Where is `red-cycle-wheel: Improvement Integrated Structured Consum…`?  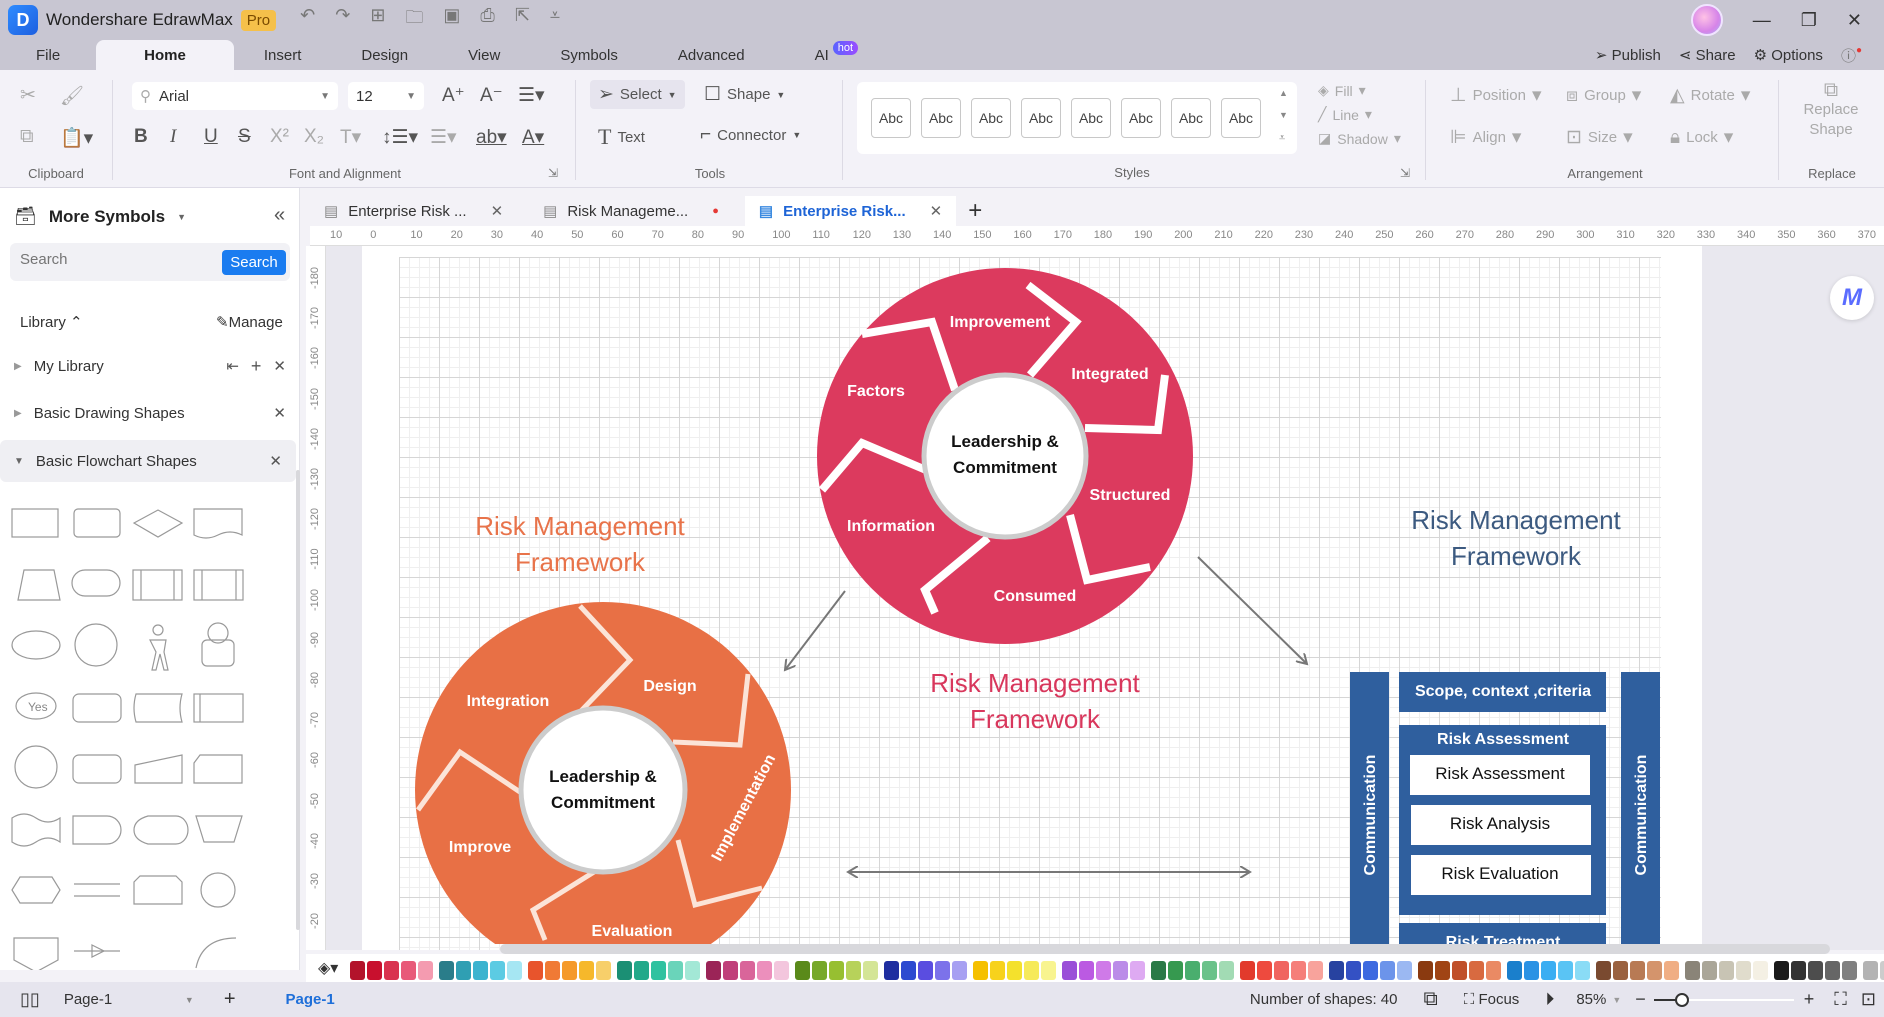
red-cycle-wheel: Improvement Integrated Structured Consum… is located at coordinates (1005, 456).